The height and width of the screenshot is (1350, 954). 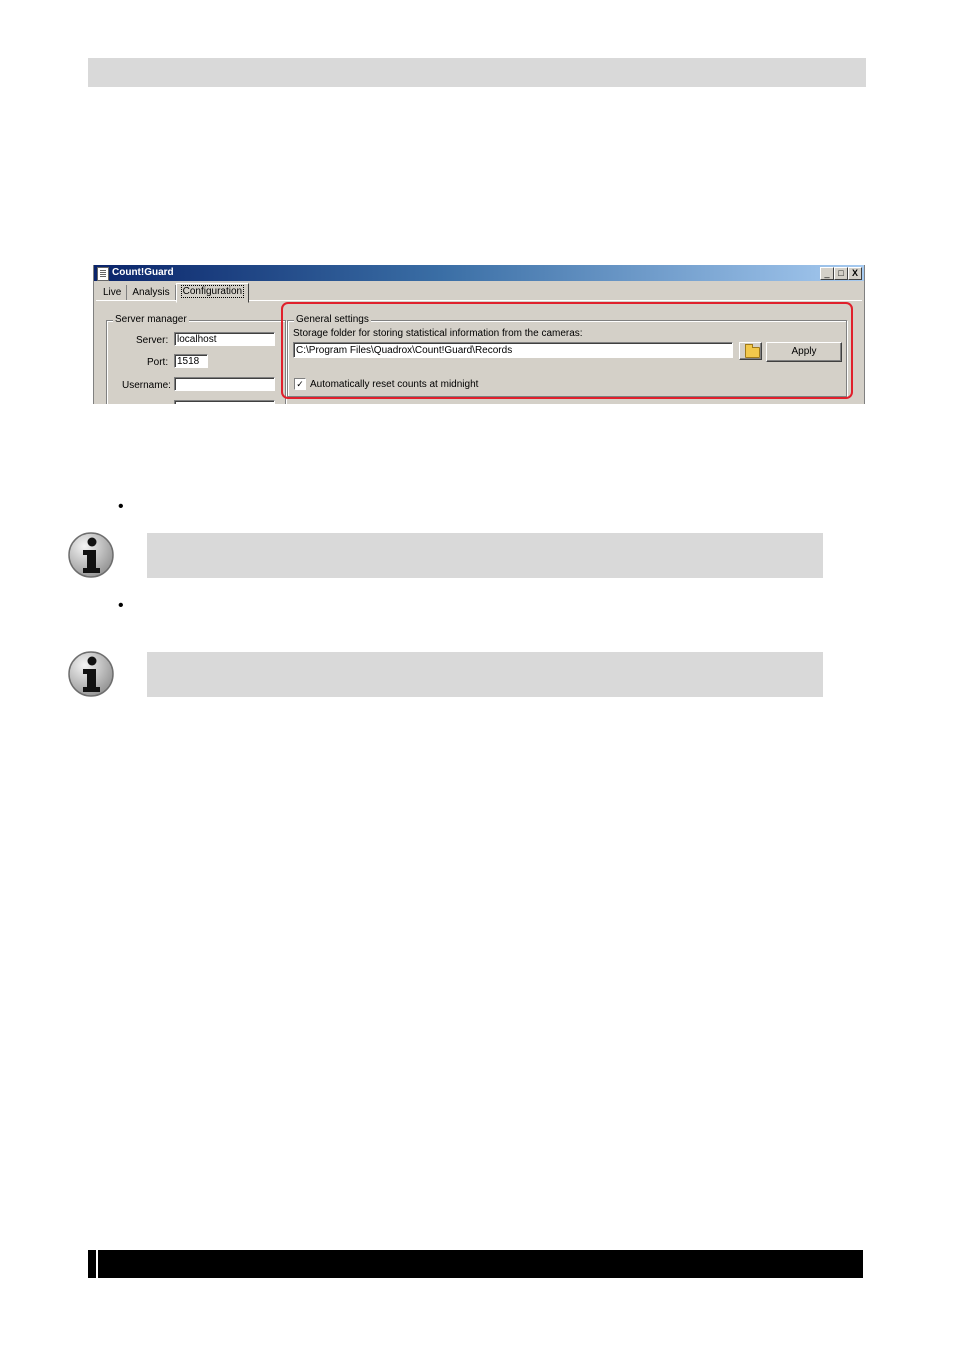 I want to click on password-input, so click(x=224, y=402).